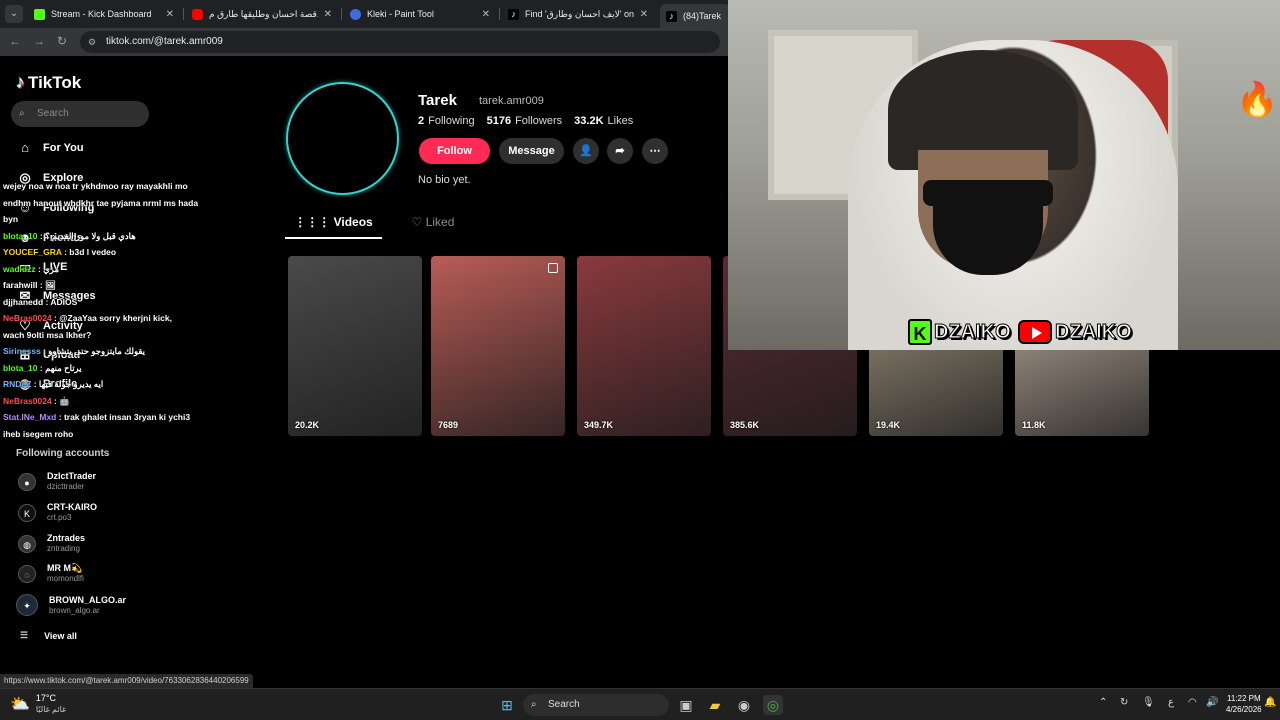  Describe the element at coordinates (38, 704) in the screenshot. I see `weather-widget: ⛅ 17°C غائم غالبًا` at that location.